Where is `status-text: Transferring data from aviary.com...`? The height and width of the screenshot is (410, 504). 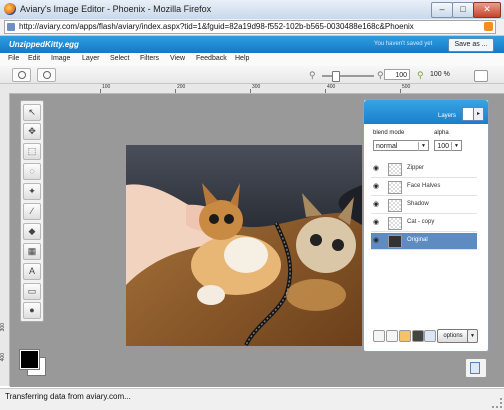
status-text: Transferring data from aviary.com... is located at coordinates (68, 396).